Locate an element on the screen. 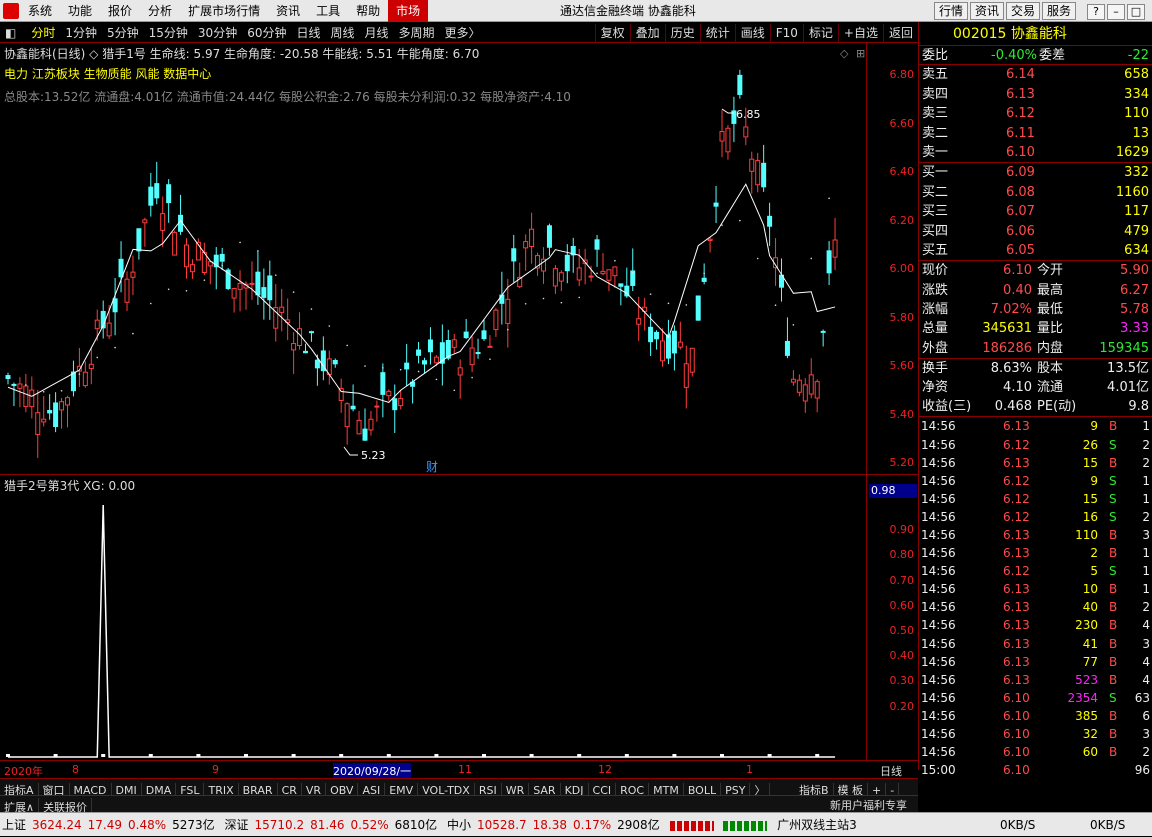  menu-item-4: 扩展市场行情 is located at coordinates (224, 11).